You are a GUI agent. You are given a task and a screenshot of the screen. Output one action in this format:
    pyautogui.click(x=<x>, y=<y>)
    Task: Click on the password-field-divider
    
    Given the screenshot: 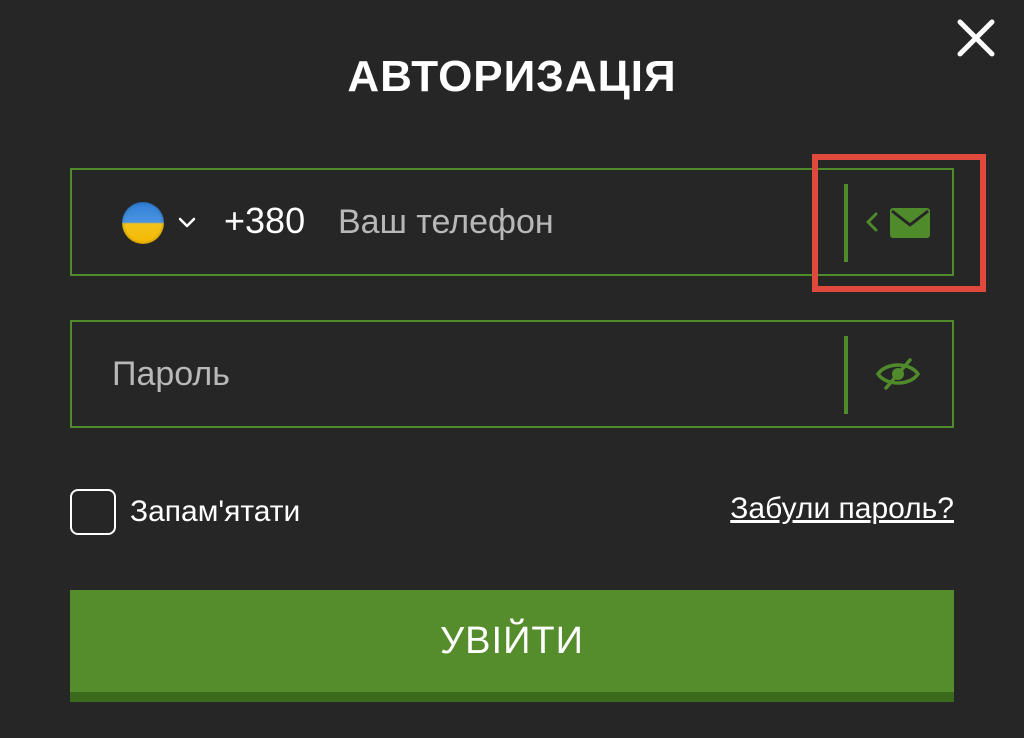 What is the action you would take?
    pyautogui.click(x=846, y=375)
    